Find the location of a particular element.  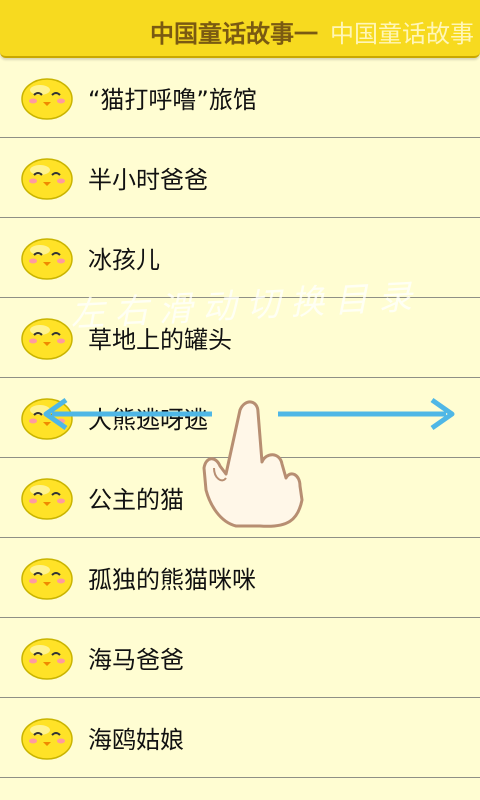

list-item: 半小时爸爸 is located at coordinates (240, 178).